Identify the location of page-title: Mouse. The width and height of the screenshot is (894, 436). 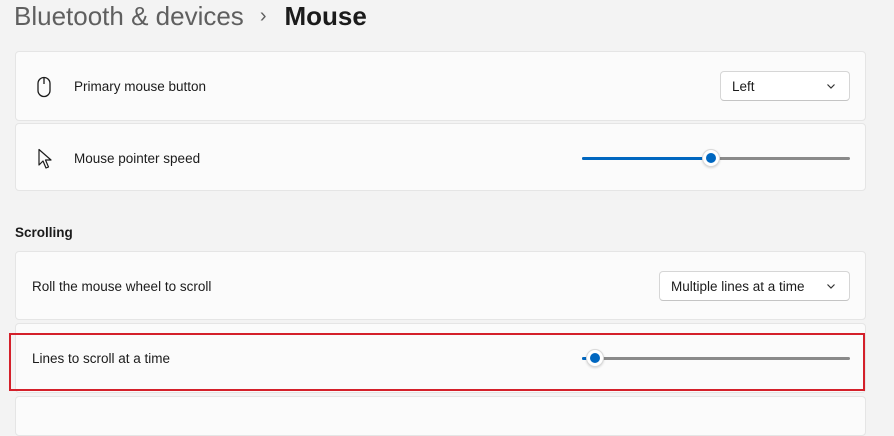
(325, 15).